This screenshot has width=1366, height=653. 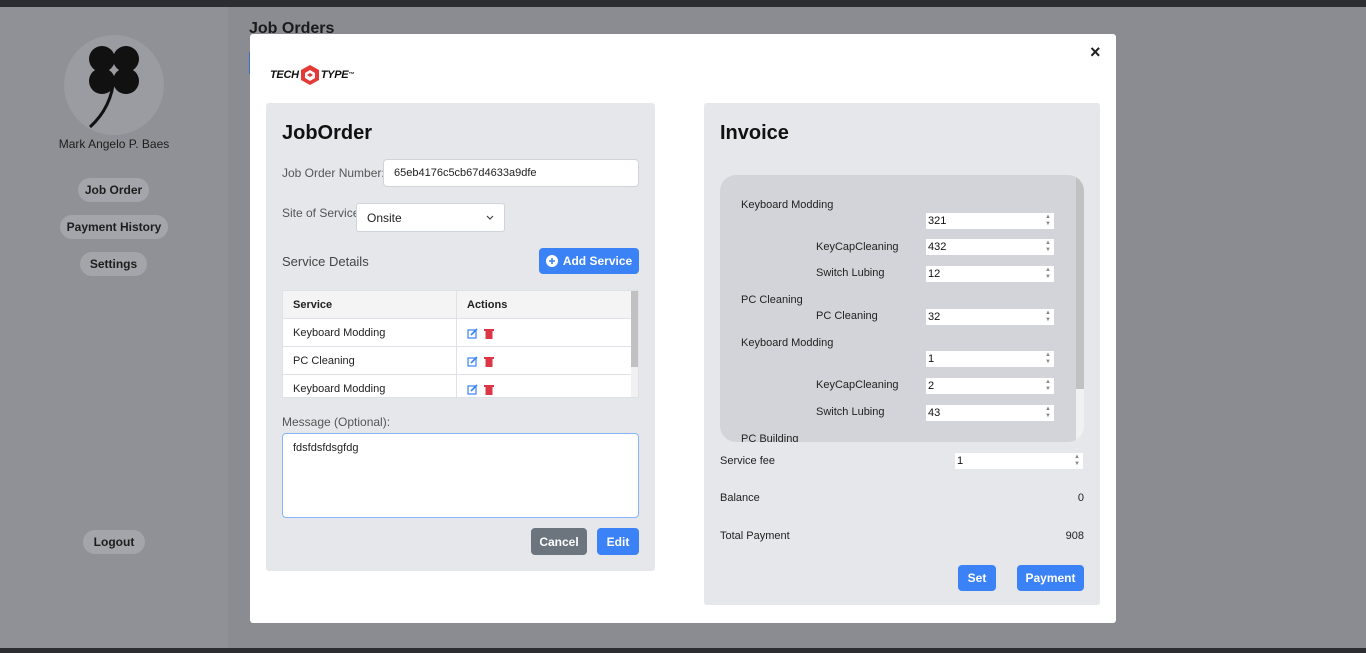 I want to click on table-header: Service Actions, so click(x=457, y=305).